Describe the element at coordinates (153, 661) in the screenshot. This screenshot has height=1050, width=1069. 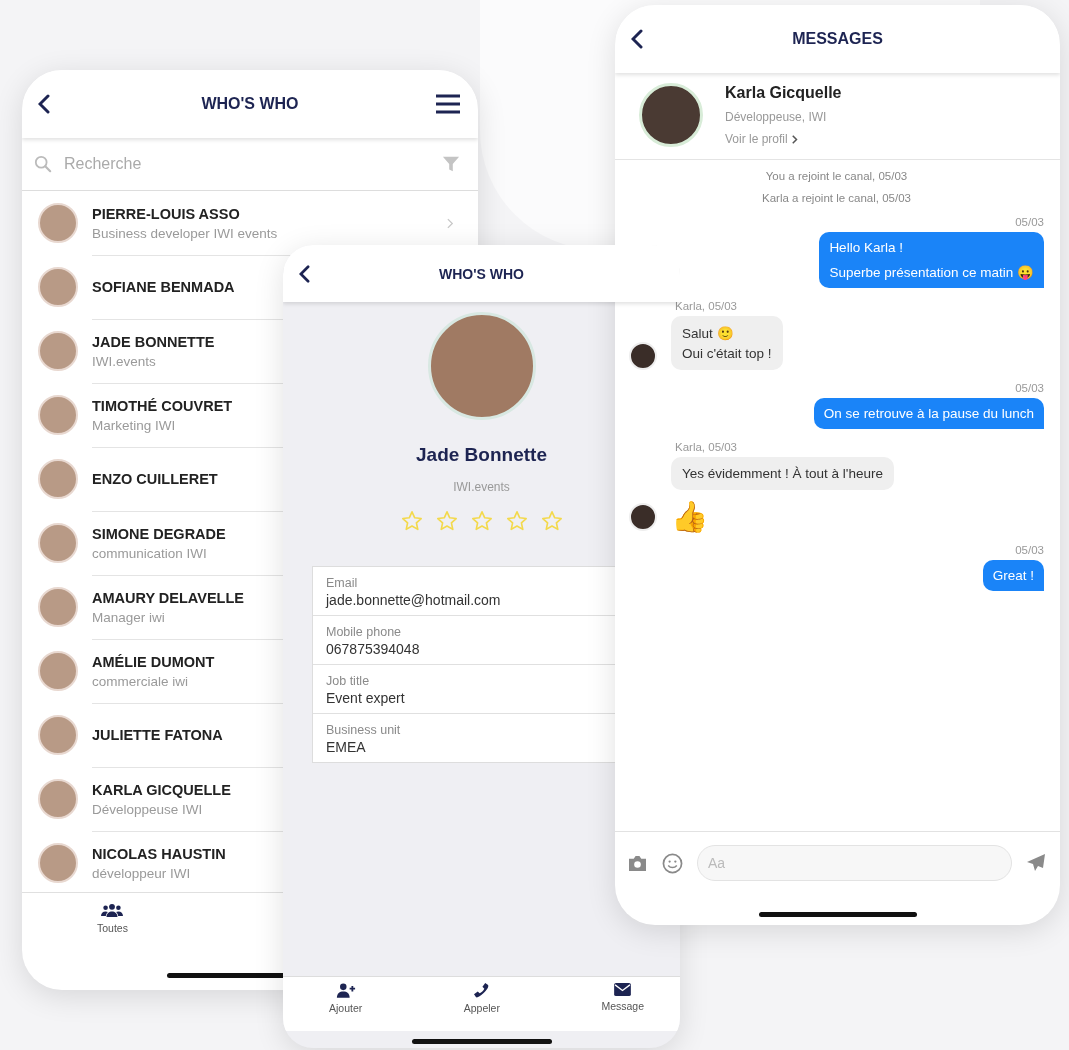
I see `contact-name: AMÉLIE DUMONT` at that location.